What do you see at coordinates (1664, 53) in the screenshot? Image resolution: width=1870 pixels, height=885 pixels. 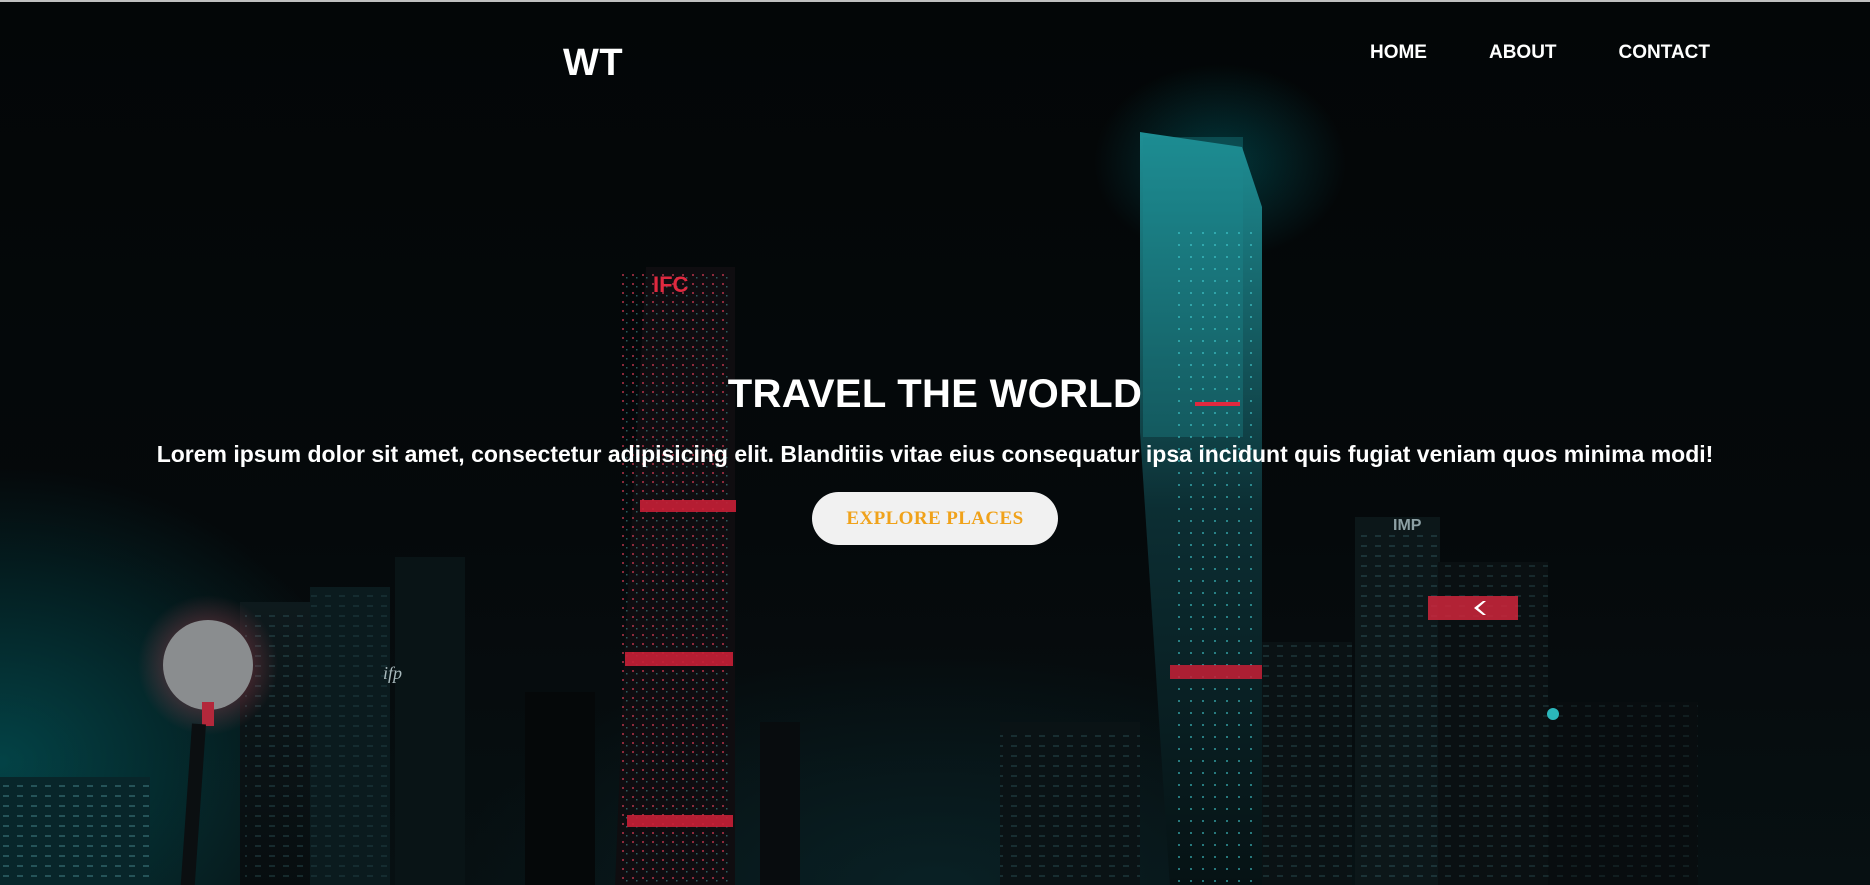 I see `nav-link-contact: CONTACT` at bounding box center [1664, 53].